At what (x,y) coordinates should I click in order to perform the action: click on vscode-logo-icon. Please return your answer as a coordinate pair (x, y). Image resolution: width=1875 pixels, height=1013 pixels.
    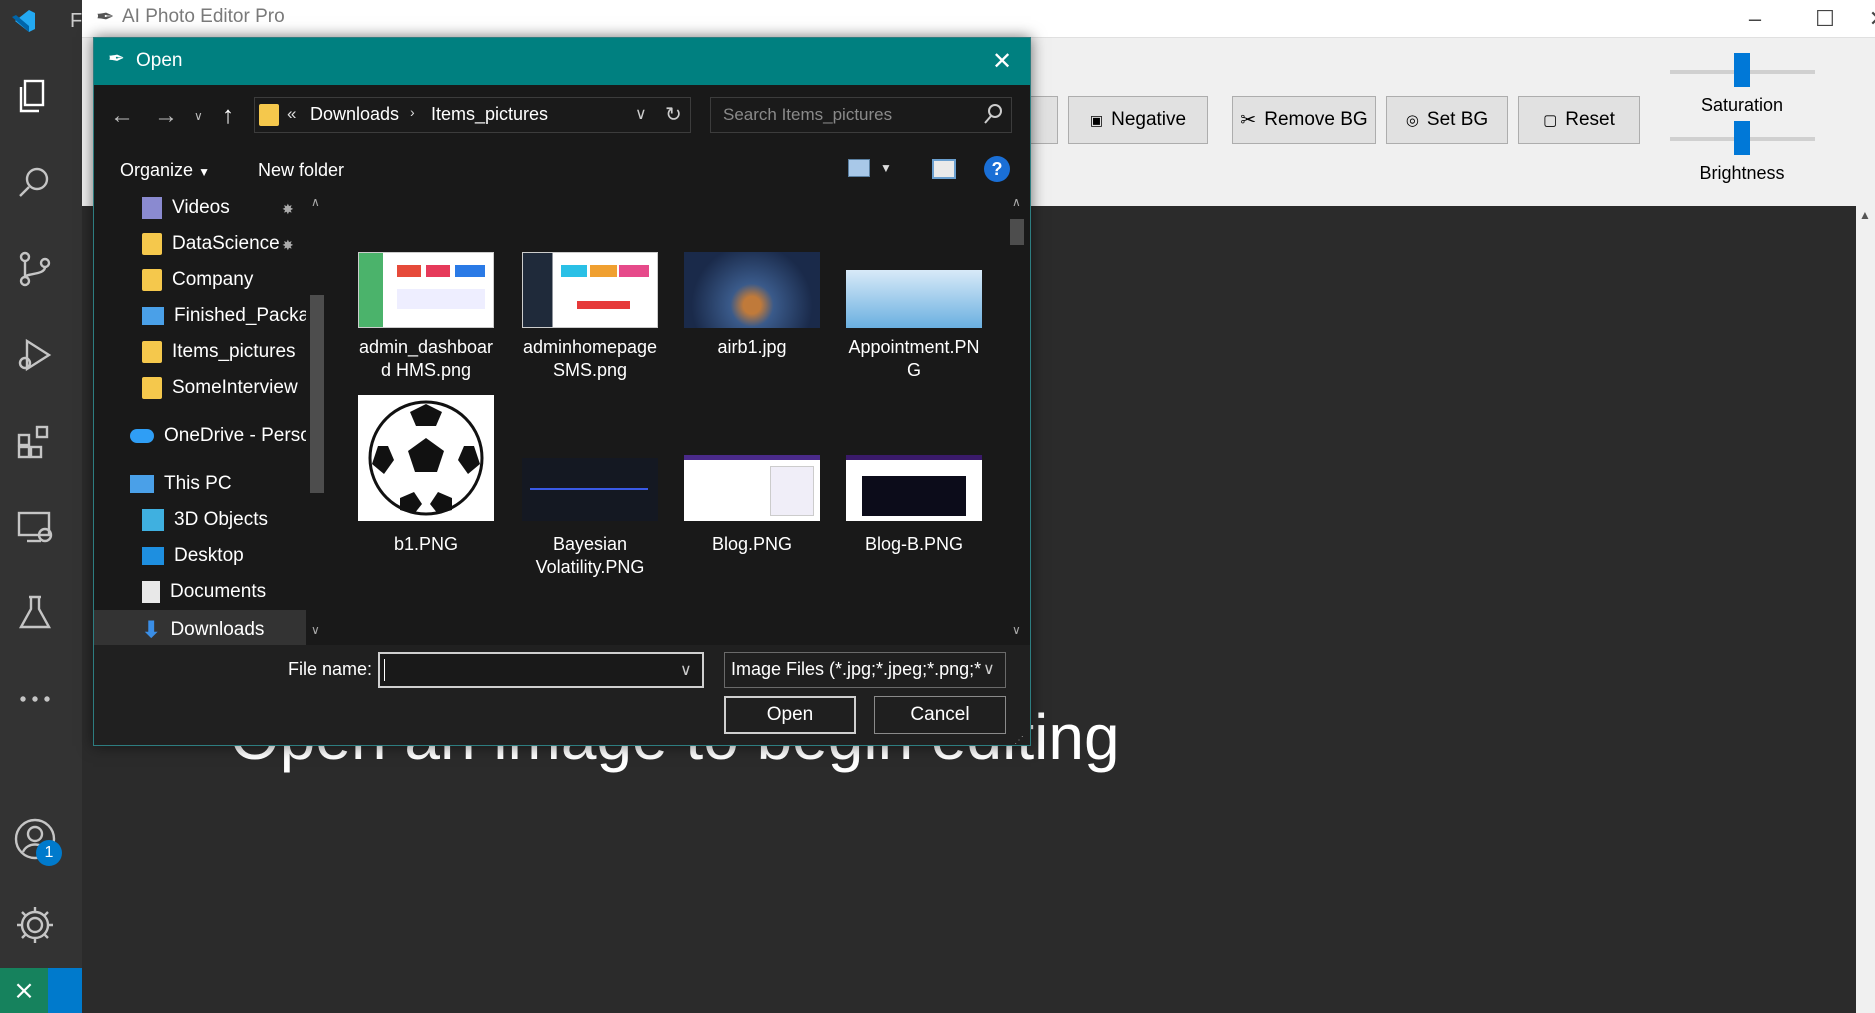
    Looking at the image, I should click on (23, 21).